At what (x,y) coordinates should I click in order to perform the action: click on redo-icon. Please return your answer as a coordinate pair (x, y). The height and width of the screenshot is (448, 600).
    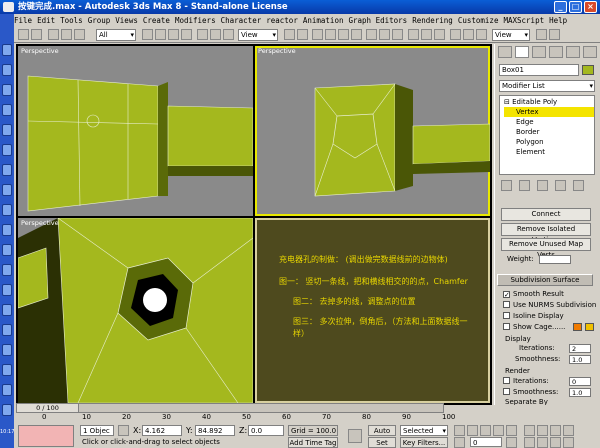
    Looking at the image, I should click on (36, 34).